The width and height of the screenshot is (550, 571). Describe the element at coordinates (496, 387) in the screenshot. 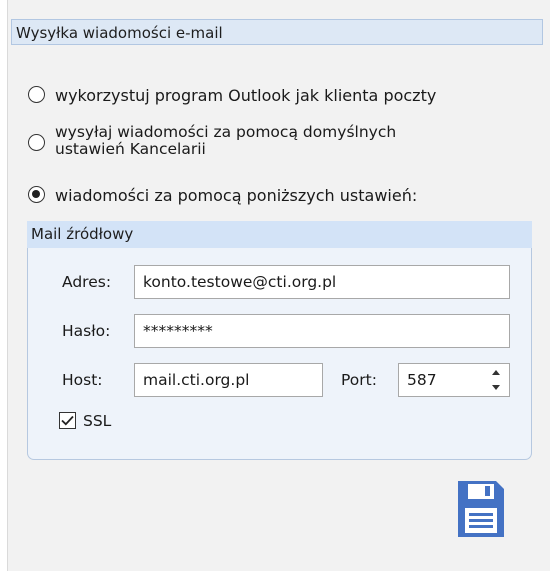

I see `spinner-down-icon` at that location.